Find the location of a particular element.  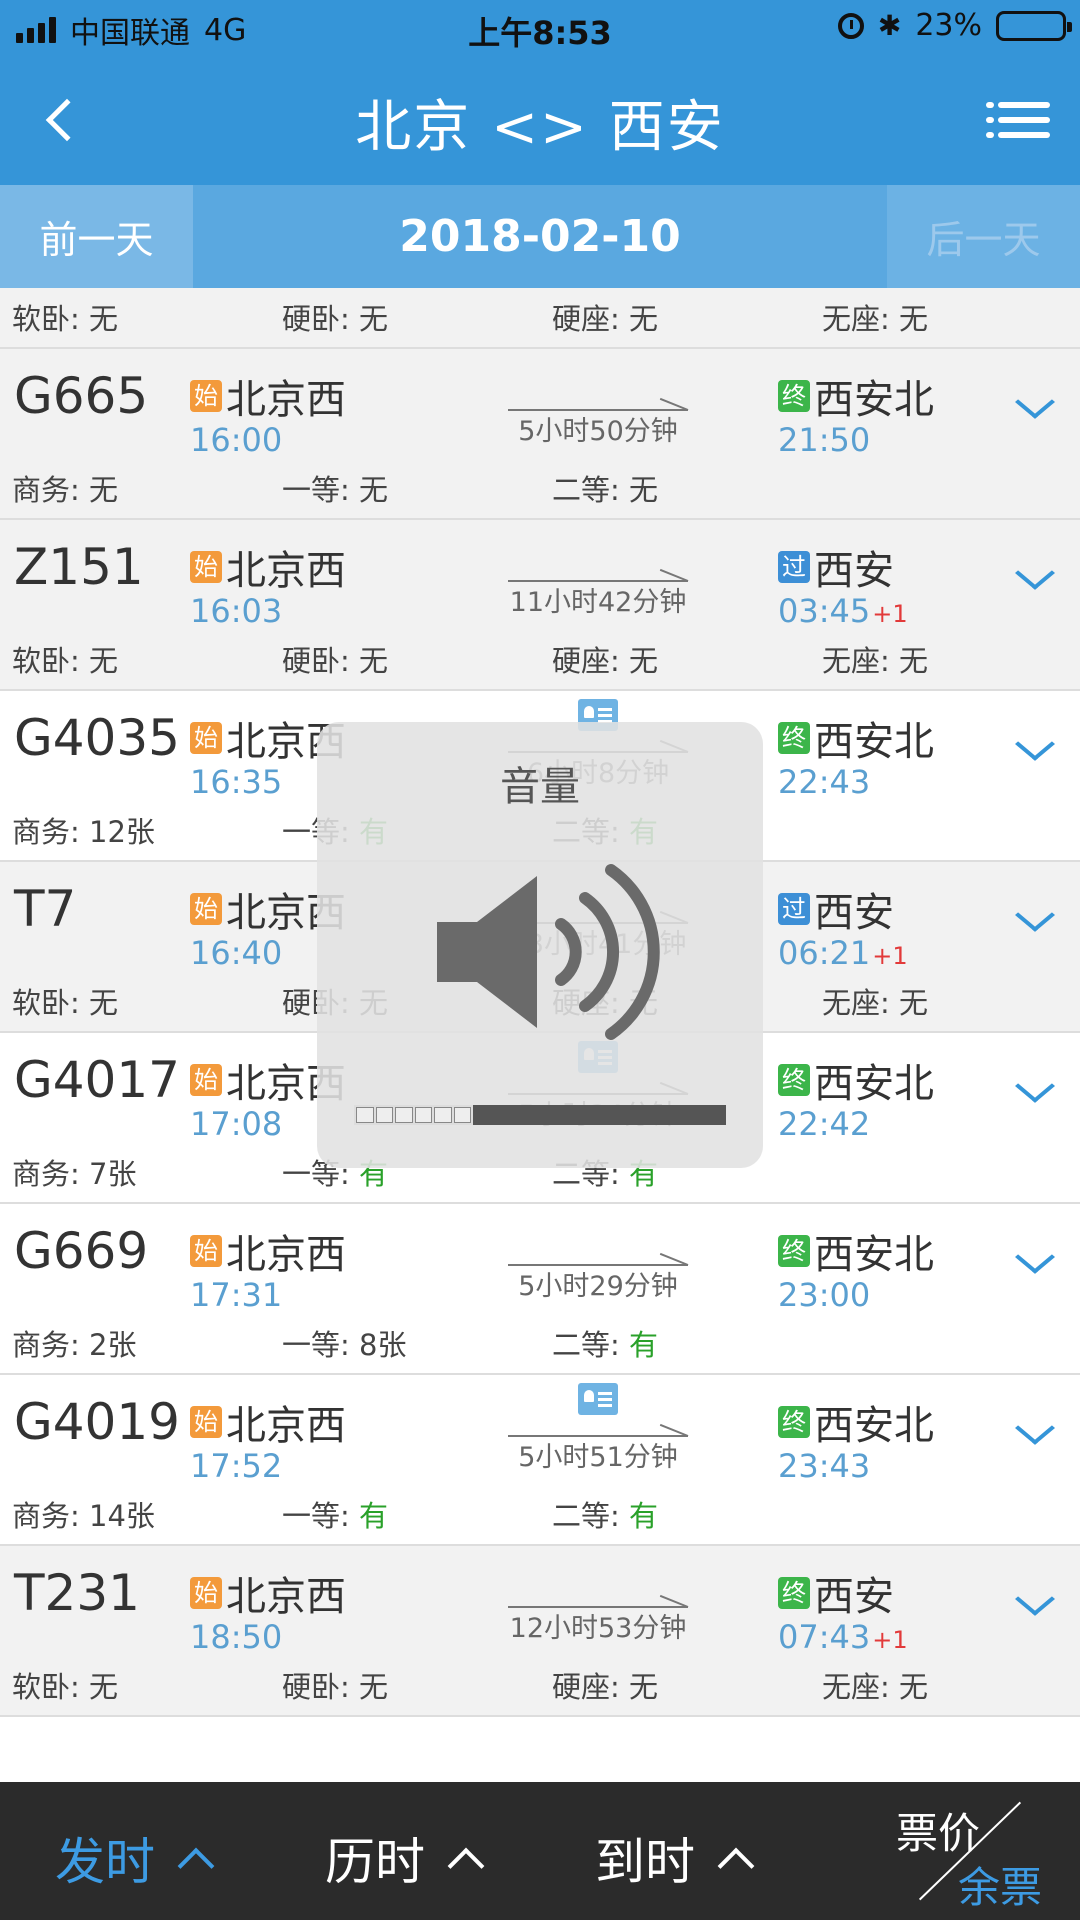

seat-class: 硬卧: is located at coordinates (320, 1687).